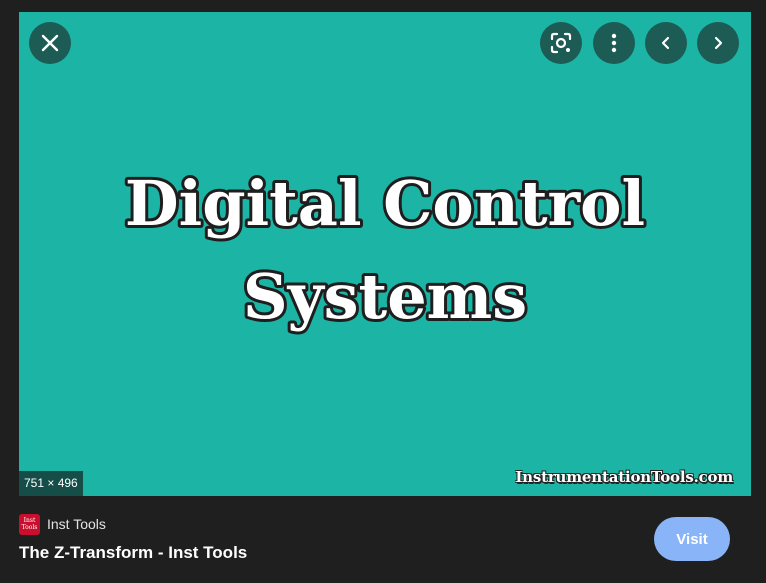  I want to click on source-link: Inst Tools Inst Tools, so click(62, 524).